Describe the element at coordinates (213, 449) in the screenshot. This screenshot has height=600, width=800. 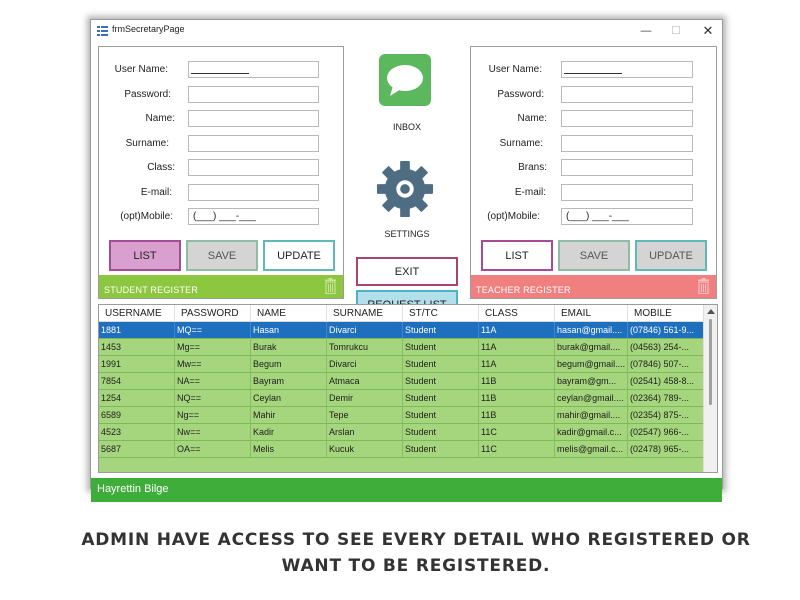
I see `table-cell: OA==` at that location.